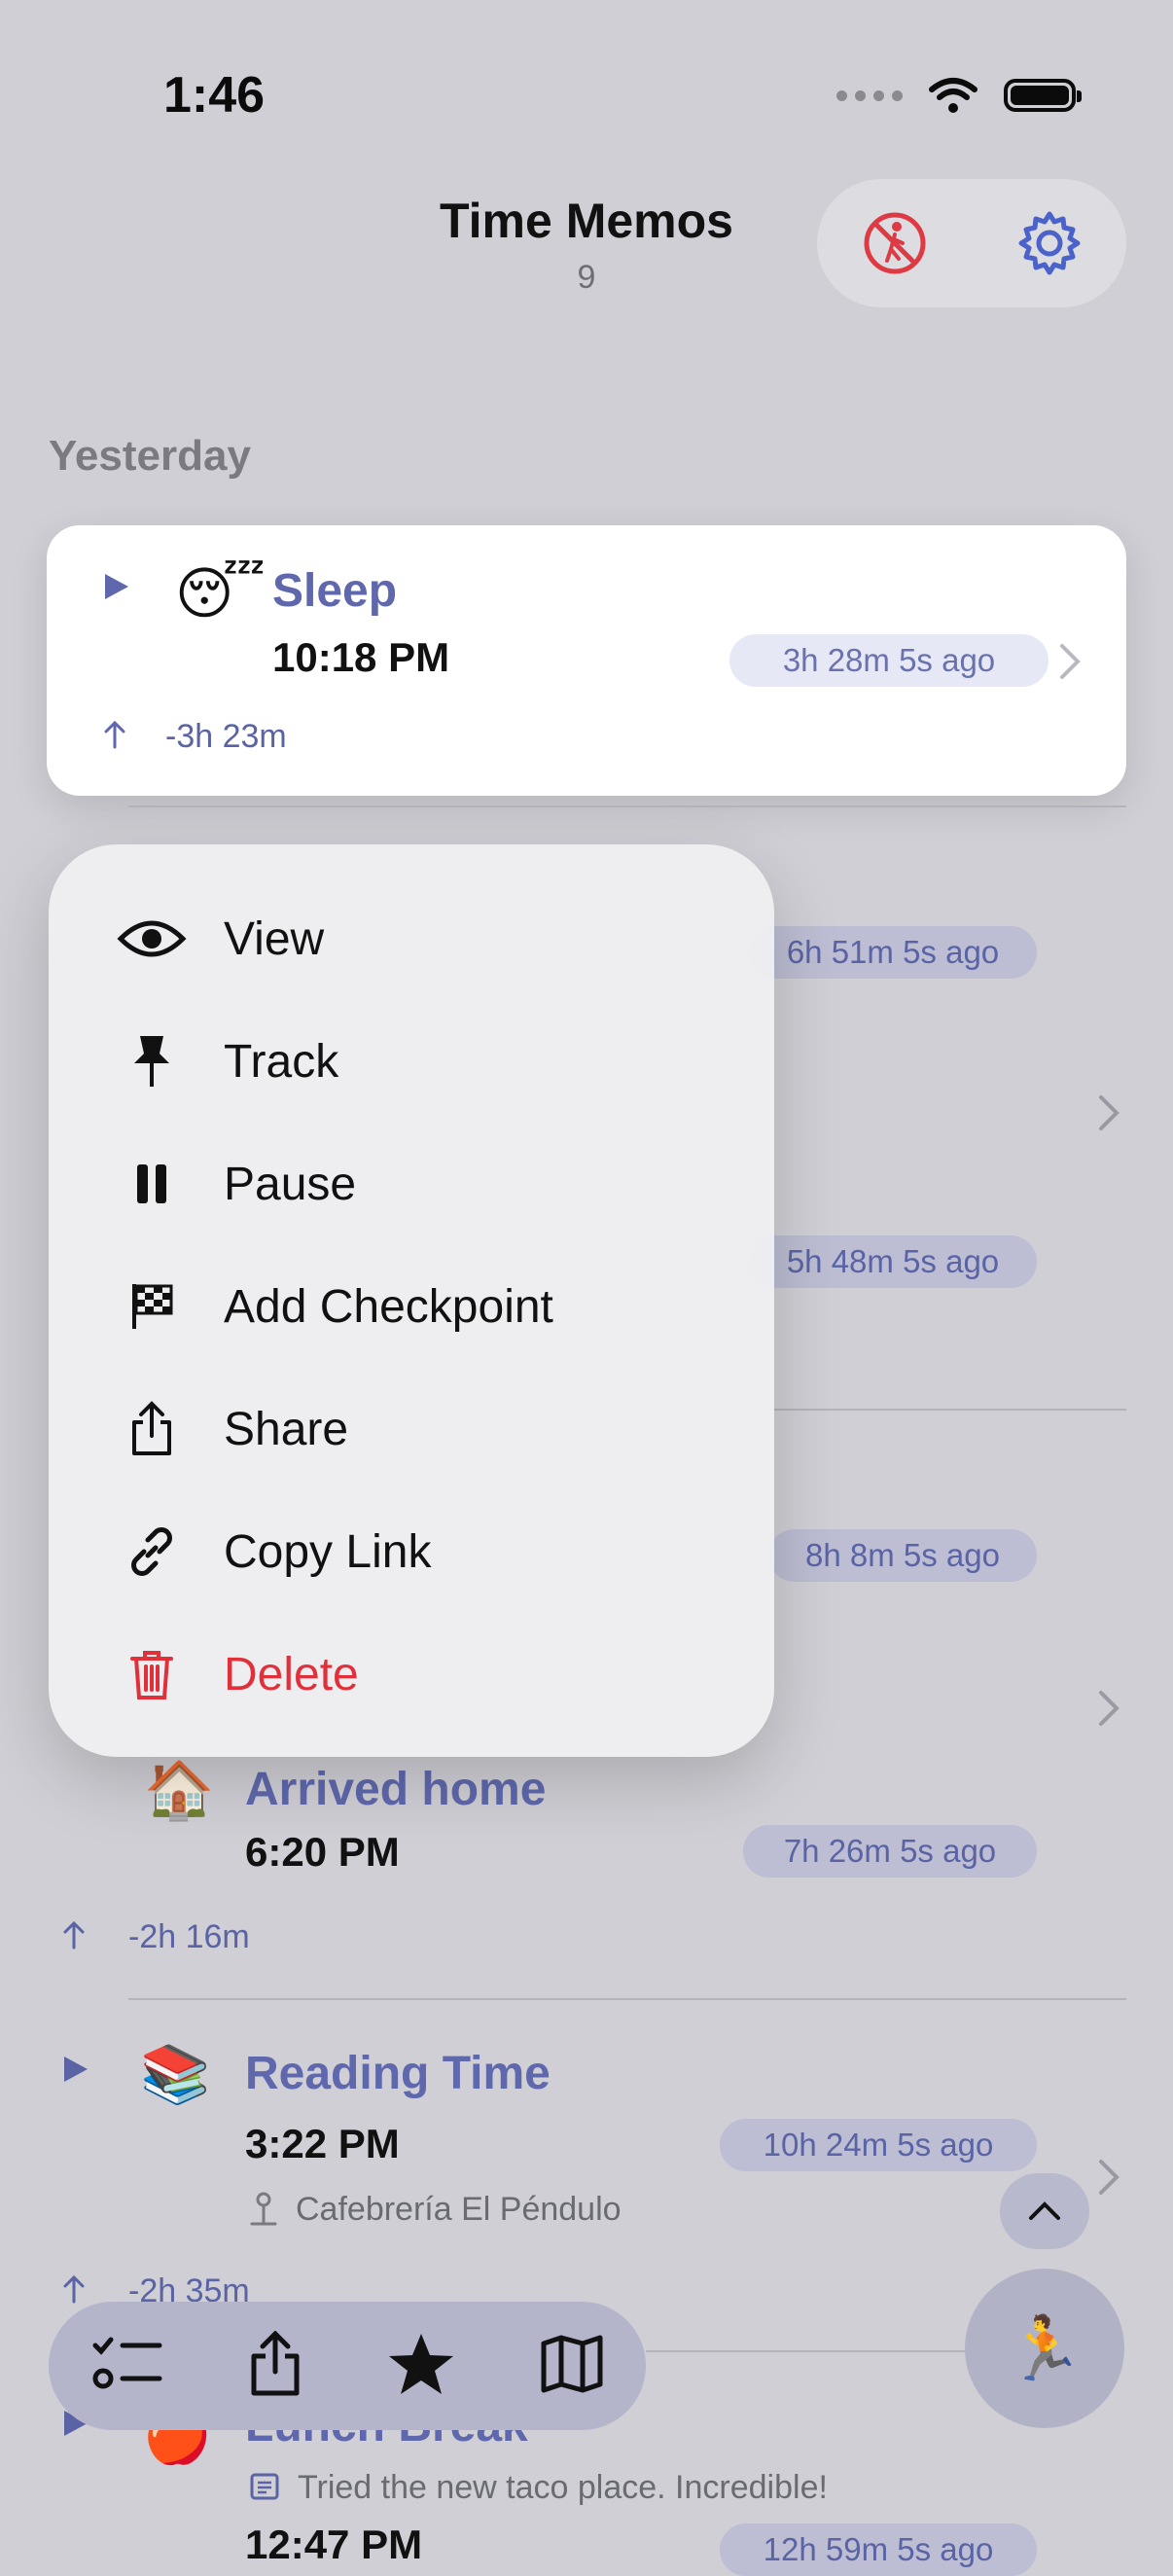 This screenshot has width=1173, height=2576. Describe the element at coordinates (263, 2209) in the screenshot. I see `location-pin-icon` at that location.